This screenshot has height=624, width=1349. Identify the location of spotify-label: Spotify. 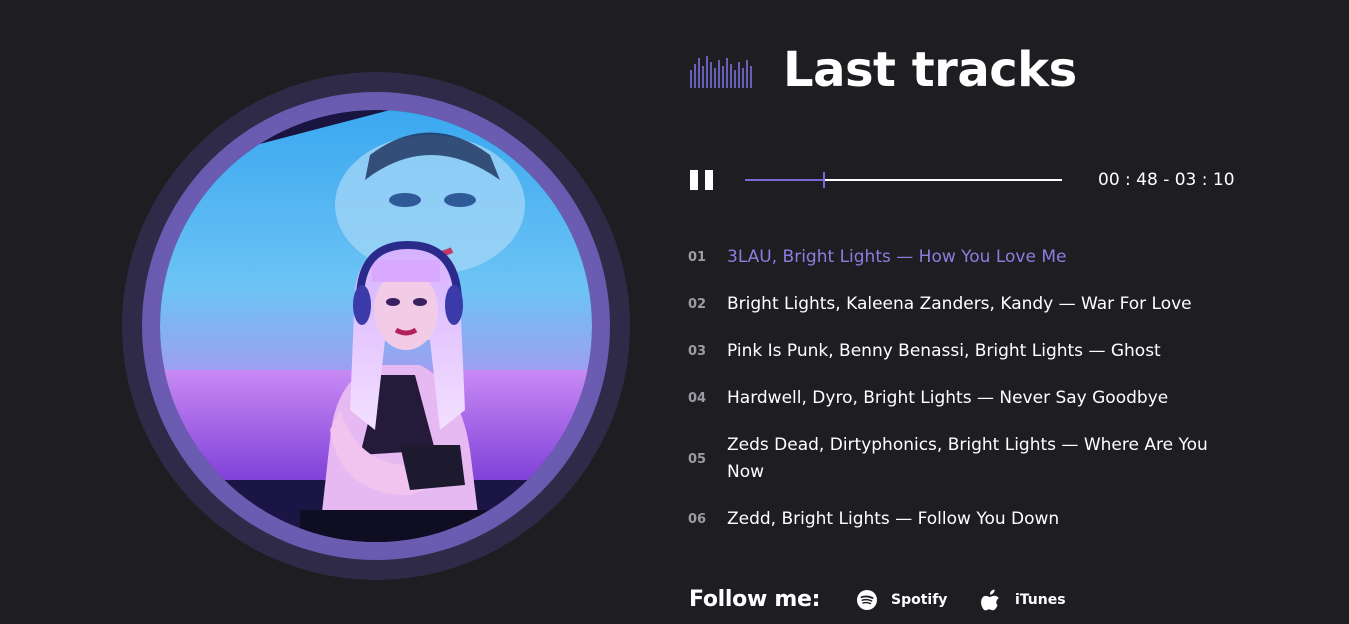
(919, 600).